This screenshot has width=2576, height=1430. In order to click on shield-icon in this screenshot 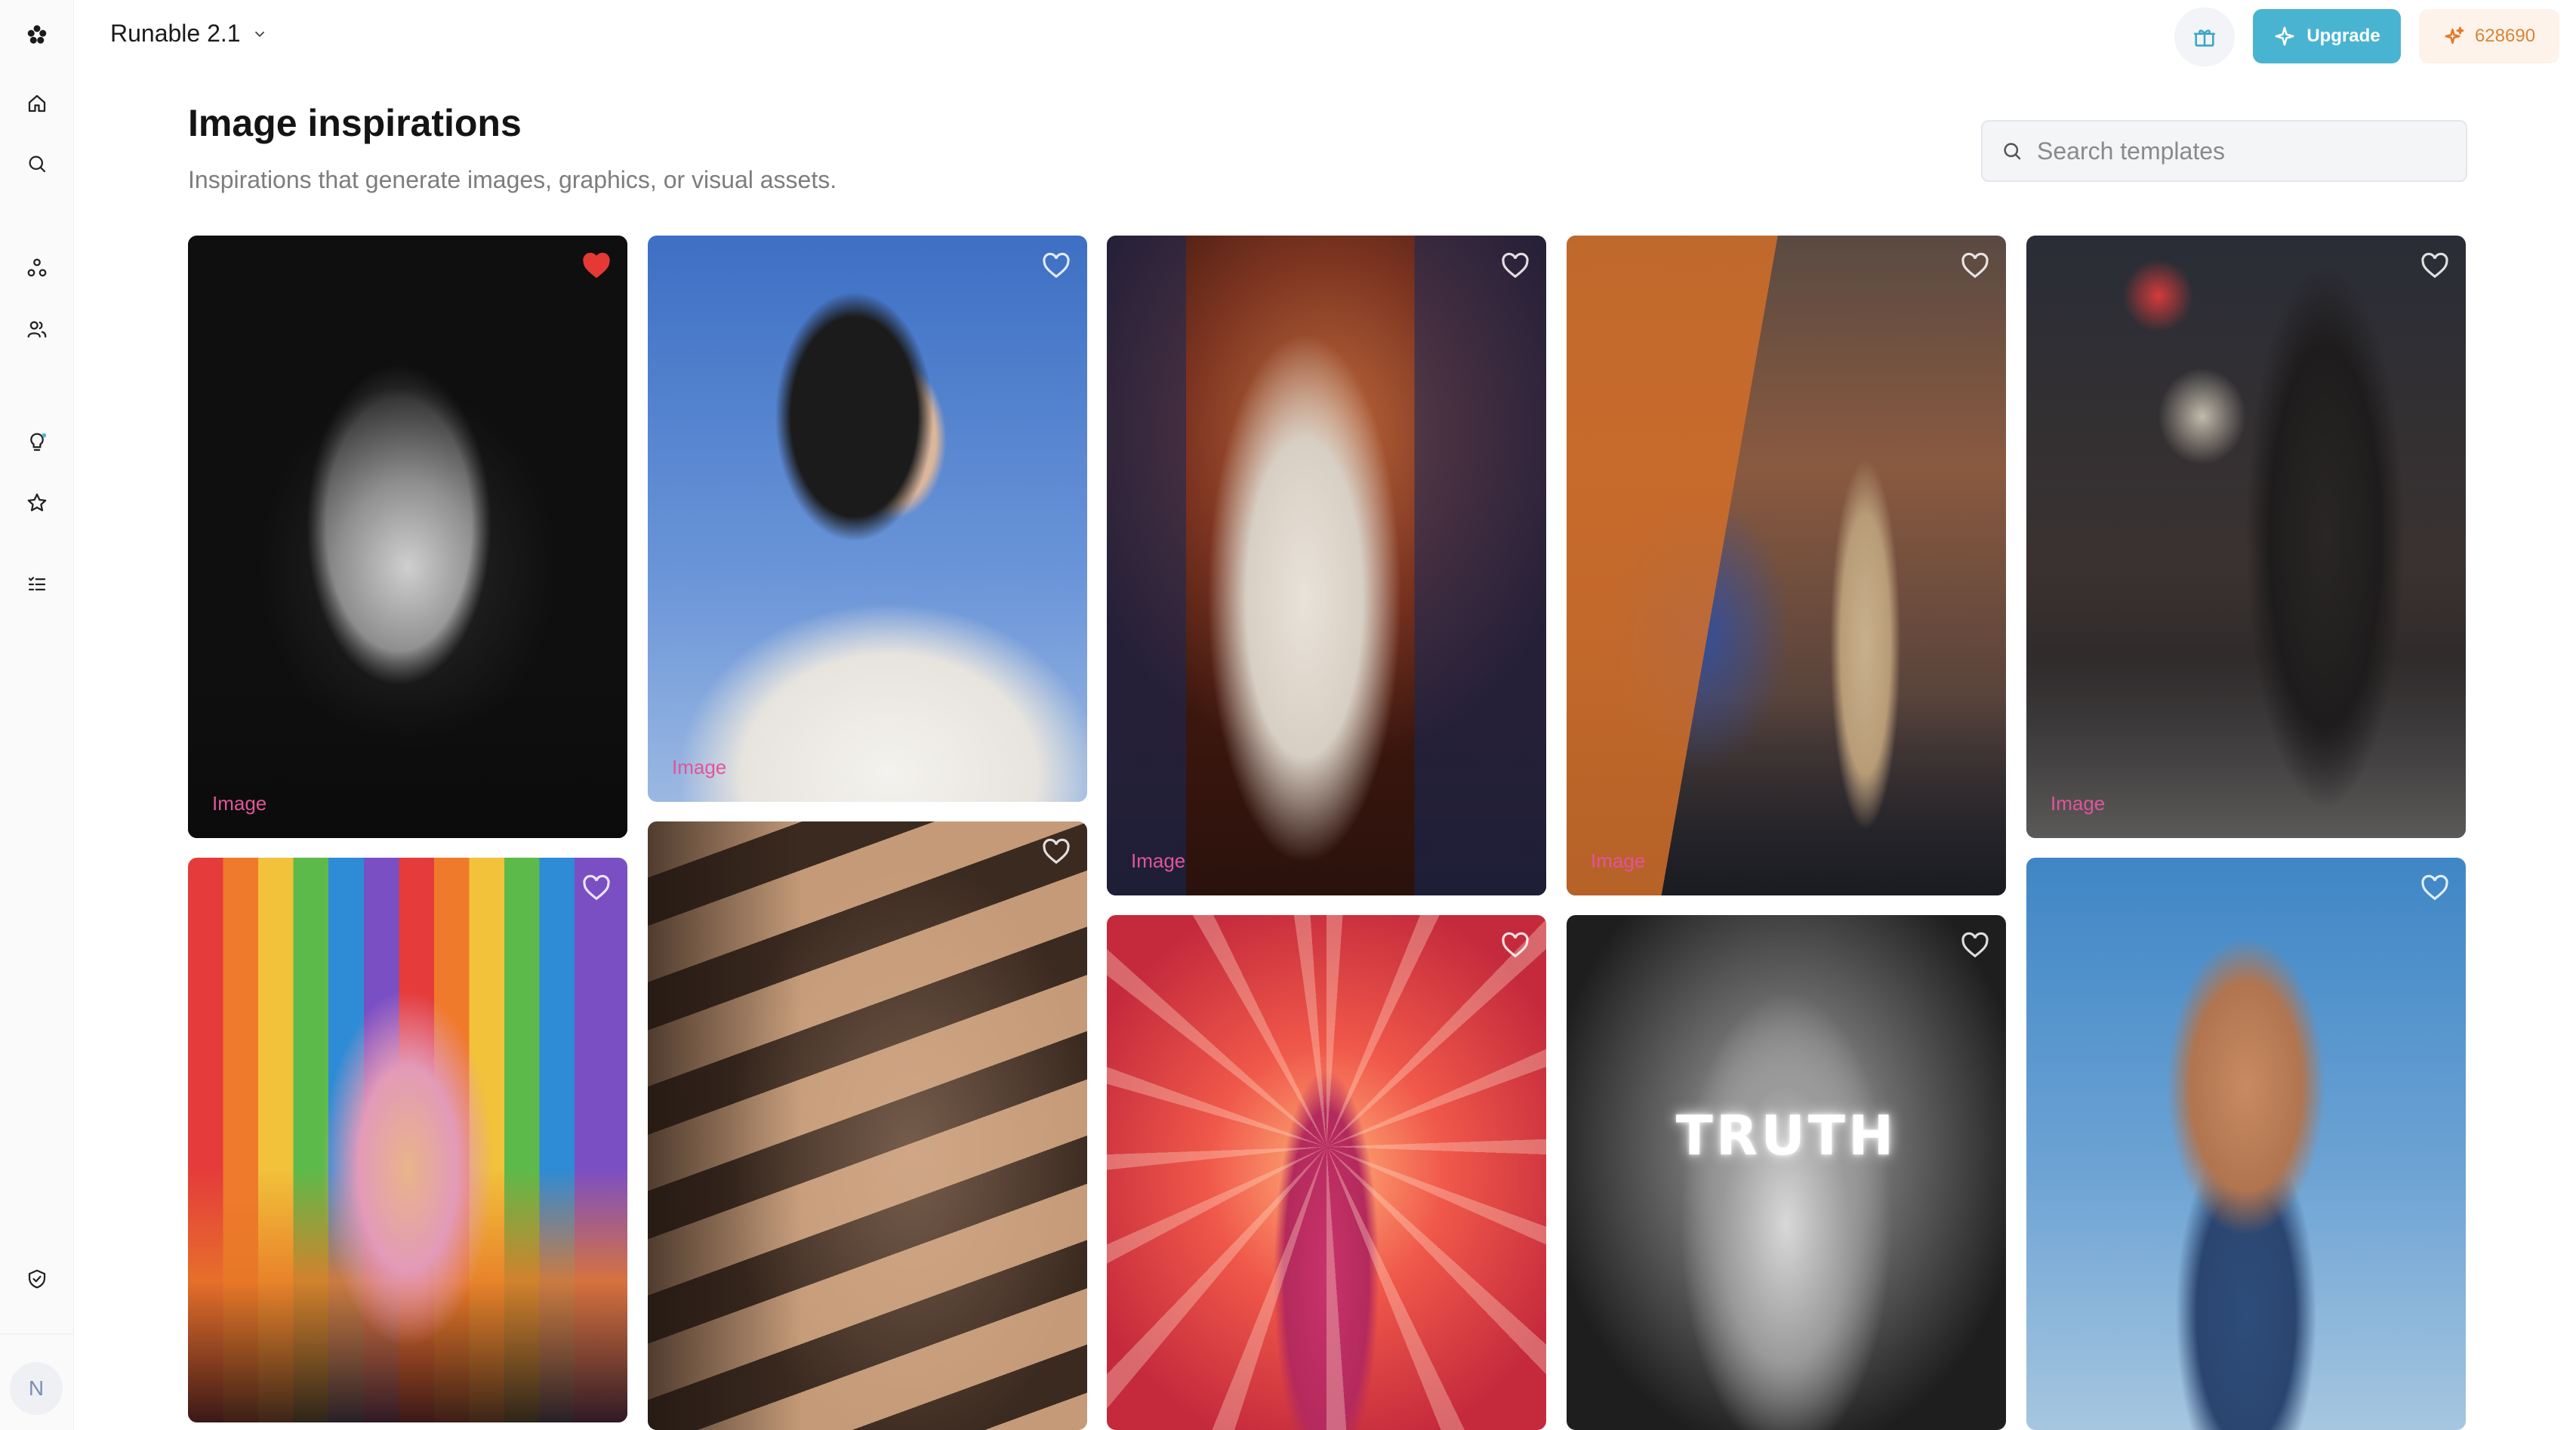, I will do `click(37, 1279)`.